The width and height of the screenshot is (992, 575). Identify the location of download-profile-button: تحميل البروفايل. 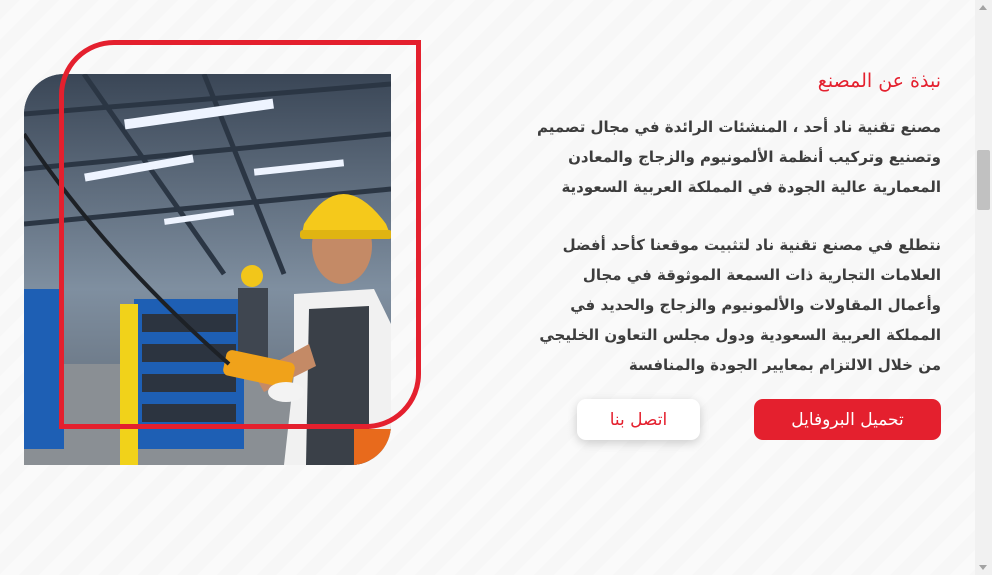
(847, 419).